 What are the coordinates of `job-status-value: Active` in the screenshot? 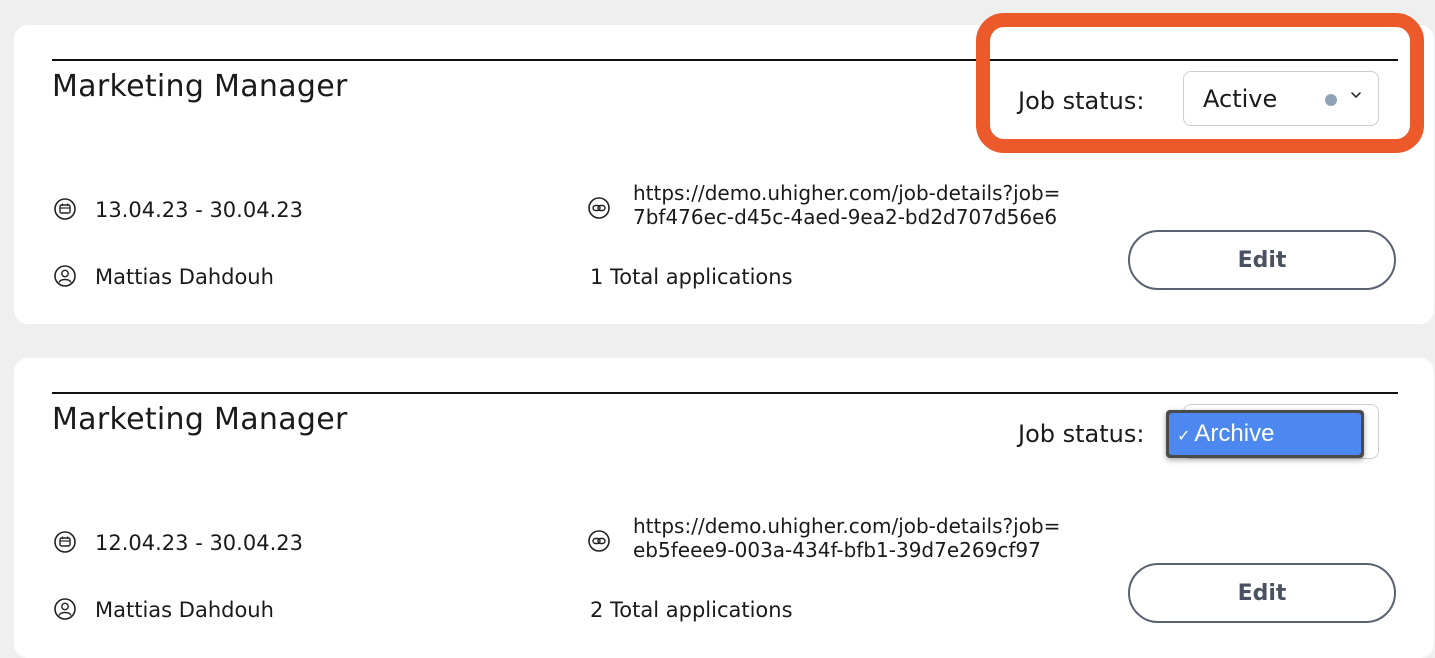 It's located at (1240, 99).